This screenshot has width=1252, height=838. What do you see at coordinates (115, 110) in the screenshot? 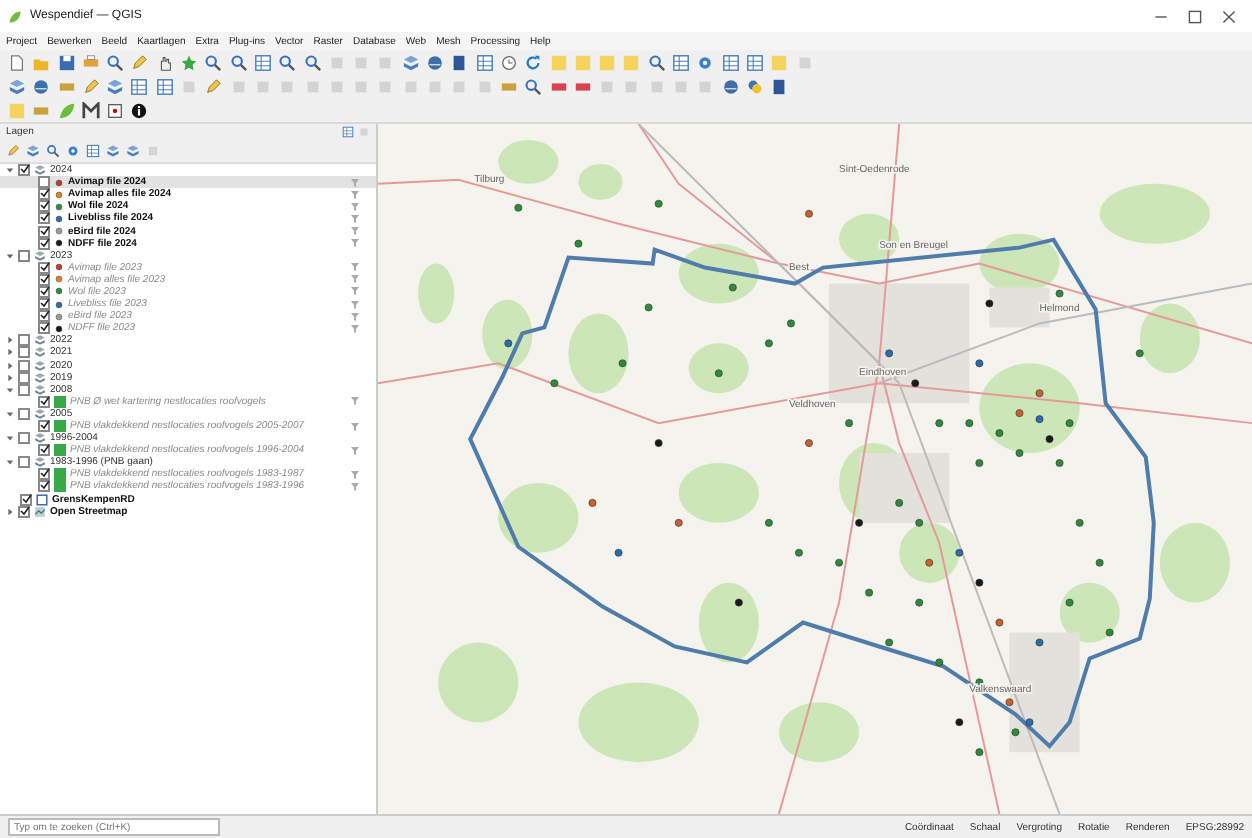
I see `target-icon` at bounding box center [115, 110].